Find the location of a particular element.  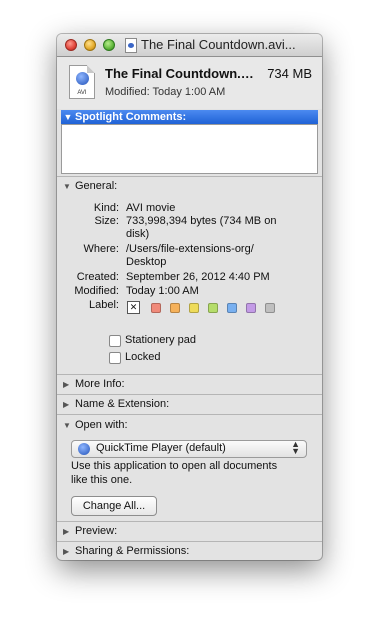

created-label: Created: is located at coordinates (97, 277).